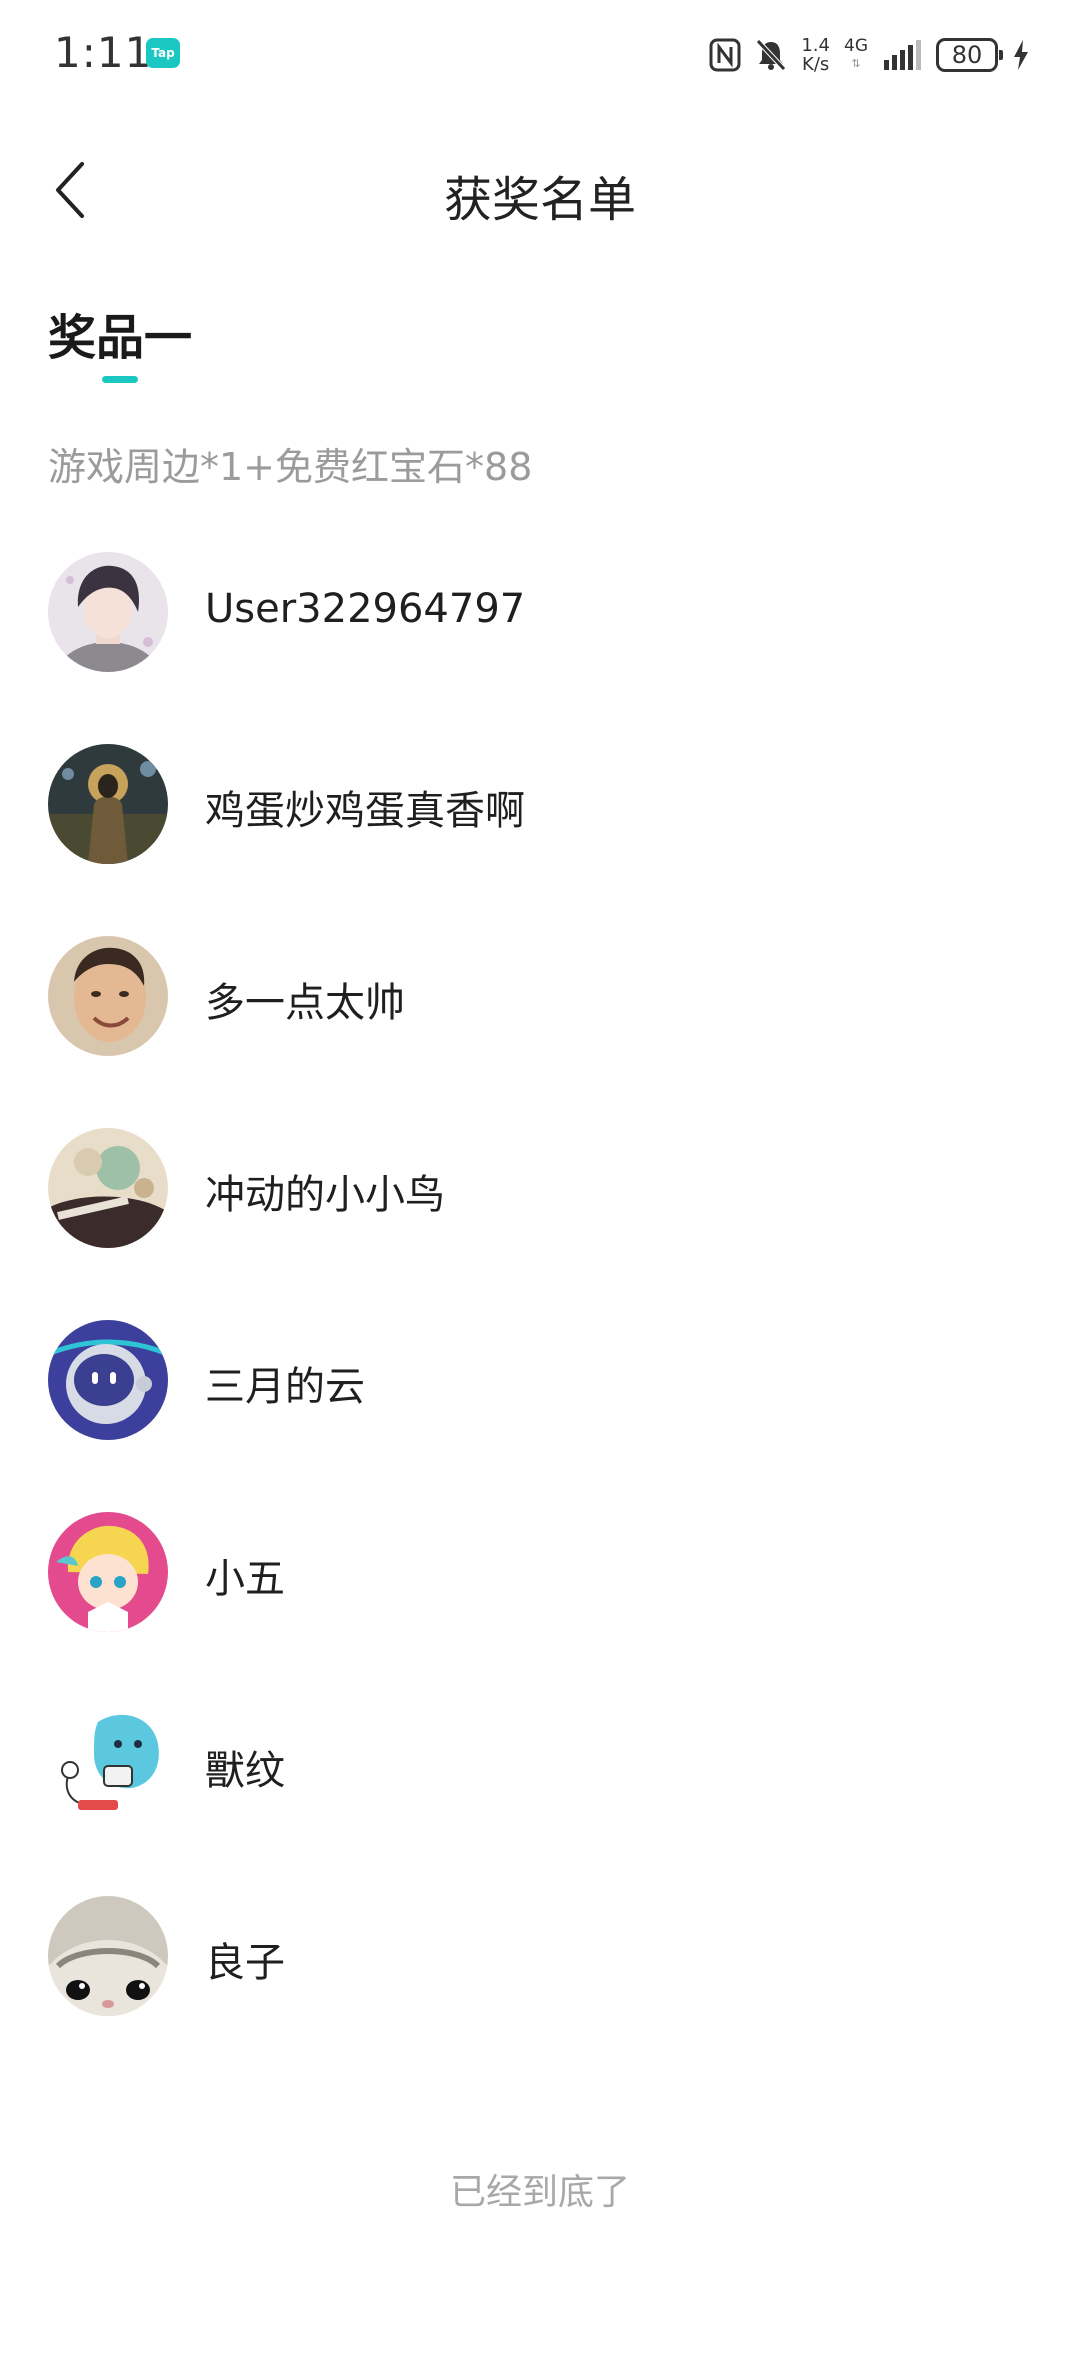 The width and height of the screenshot is (1080, 2375). I want to click on winner-name: 獸纹, so click(245, 1771).